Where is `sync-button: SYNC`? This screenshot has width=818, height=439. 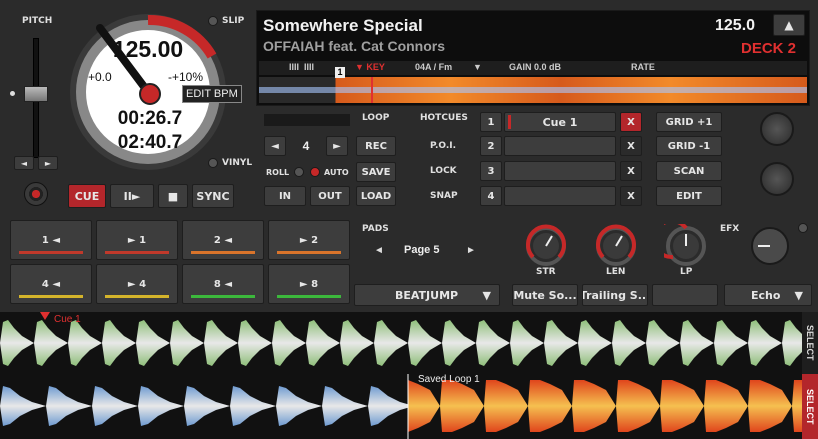
sync-button: SYNC is located at coordinates (213, 196).